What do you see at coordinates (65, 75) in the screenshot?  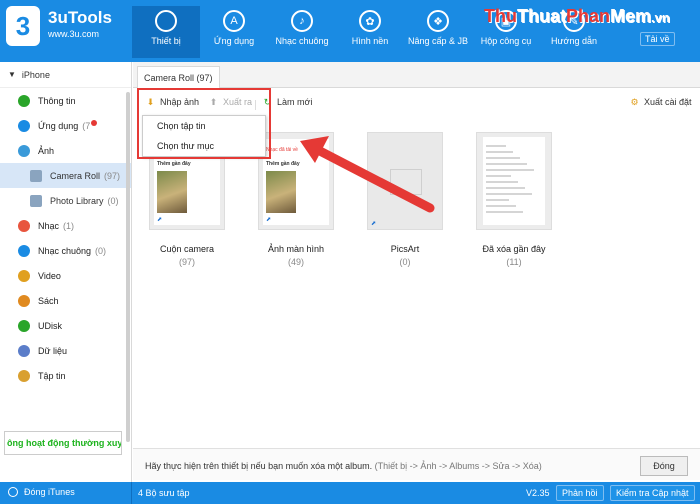 I see `device-header: ▼ iPhone` at bounding box center [65, 75].